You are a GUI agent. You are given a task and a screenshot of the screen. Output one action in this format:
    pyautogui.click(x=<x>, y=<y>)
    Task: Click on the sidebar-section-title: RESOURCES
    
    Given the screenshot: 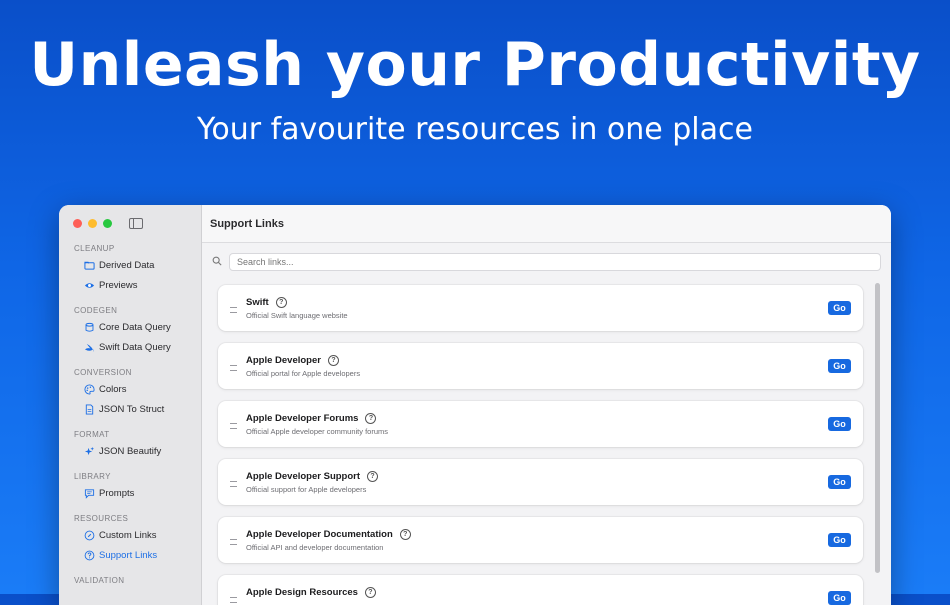 What is the action you would take?
    pyautogui.click(x=101, y=518)
    